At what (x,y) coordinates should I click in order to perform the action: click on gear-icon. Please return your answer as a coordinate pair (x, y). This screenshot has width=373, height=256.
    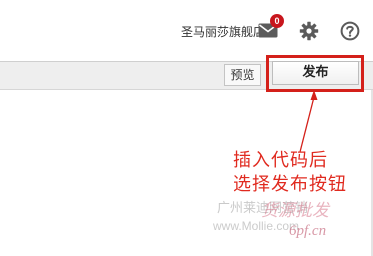
    Looking at the image, I should click on (309, 31).